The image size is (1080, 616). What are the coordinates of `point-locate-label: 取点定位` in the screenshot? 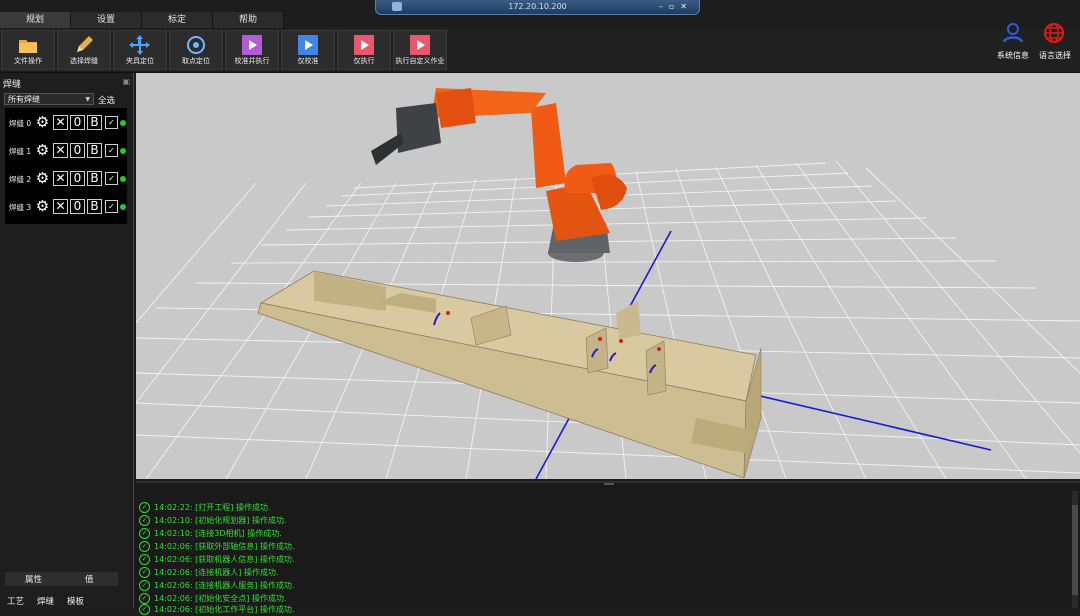 It's located at (196, 61).